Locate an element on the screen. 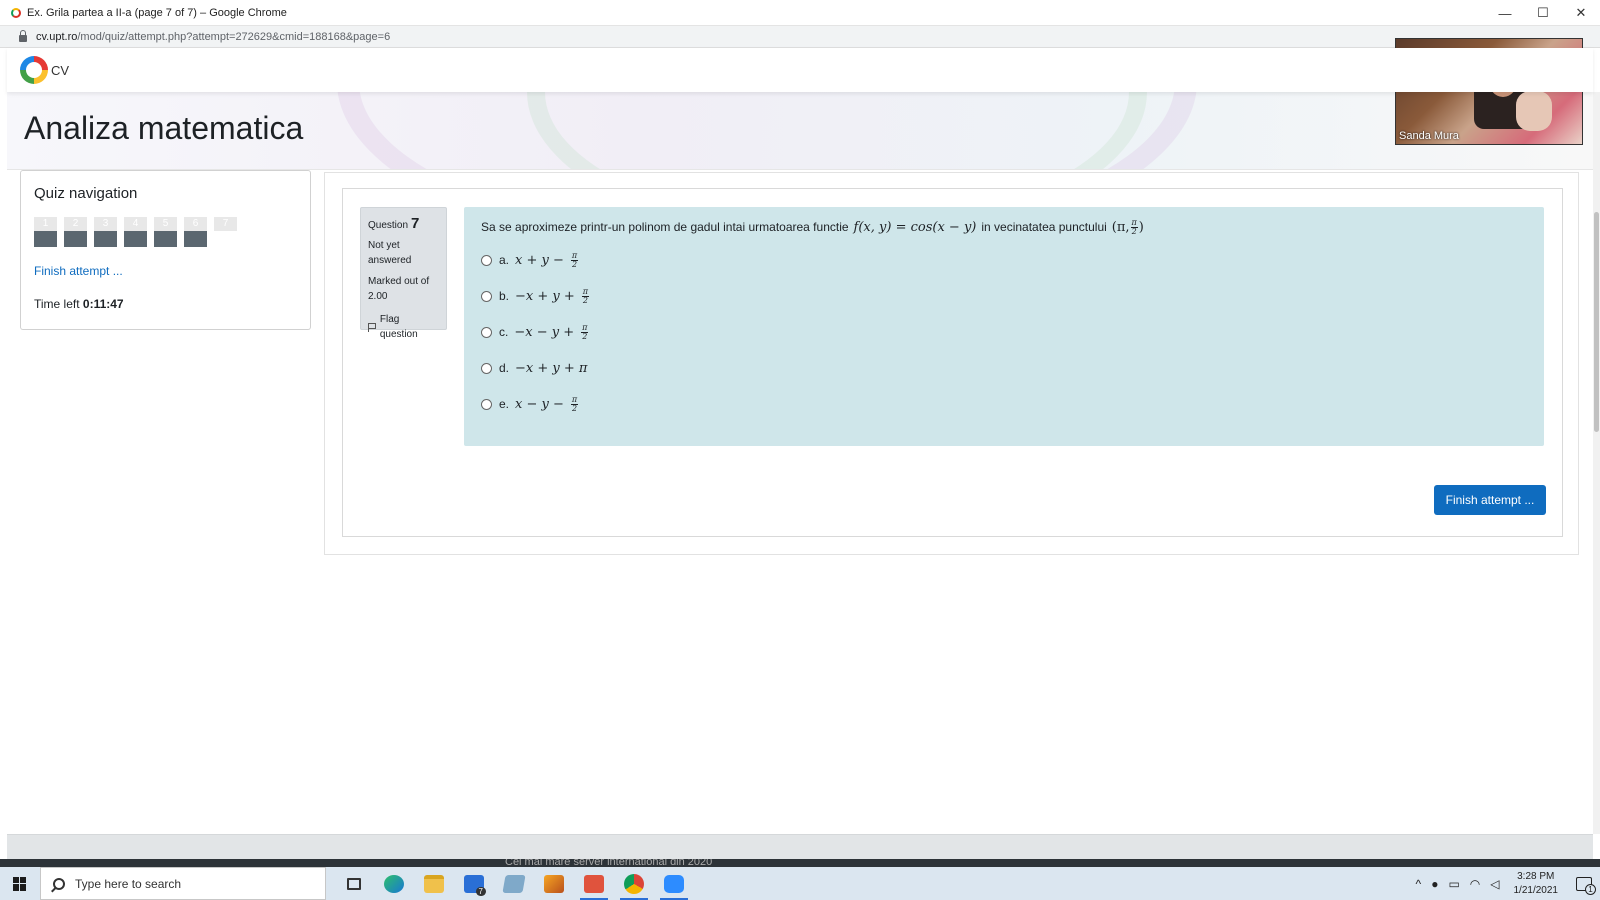 Image resolution: width=1600 pixels, height=900 pixels. quiz-nav-button-1: 1 is located at coordinates (45, 232).